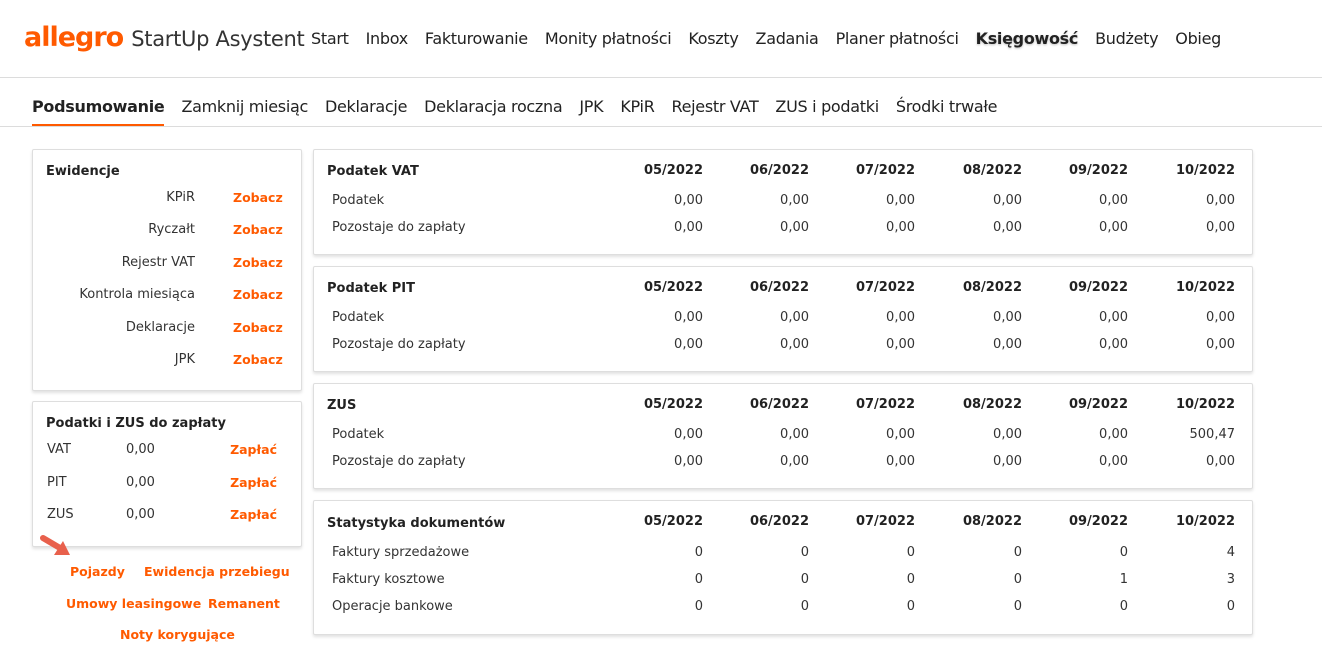 Image resolution: width=1322 pixels, height=667 pixels. What do you see at coordinates (258, 294) in the screenshot?
I see `zobacz-link-kontrola: Zobacz` at bounding box center [258, 294].